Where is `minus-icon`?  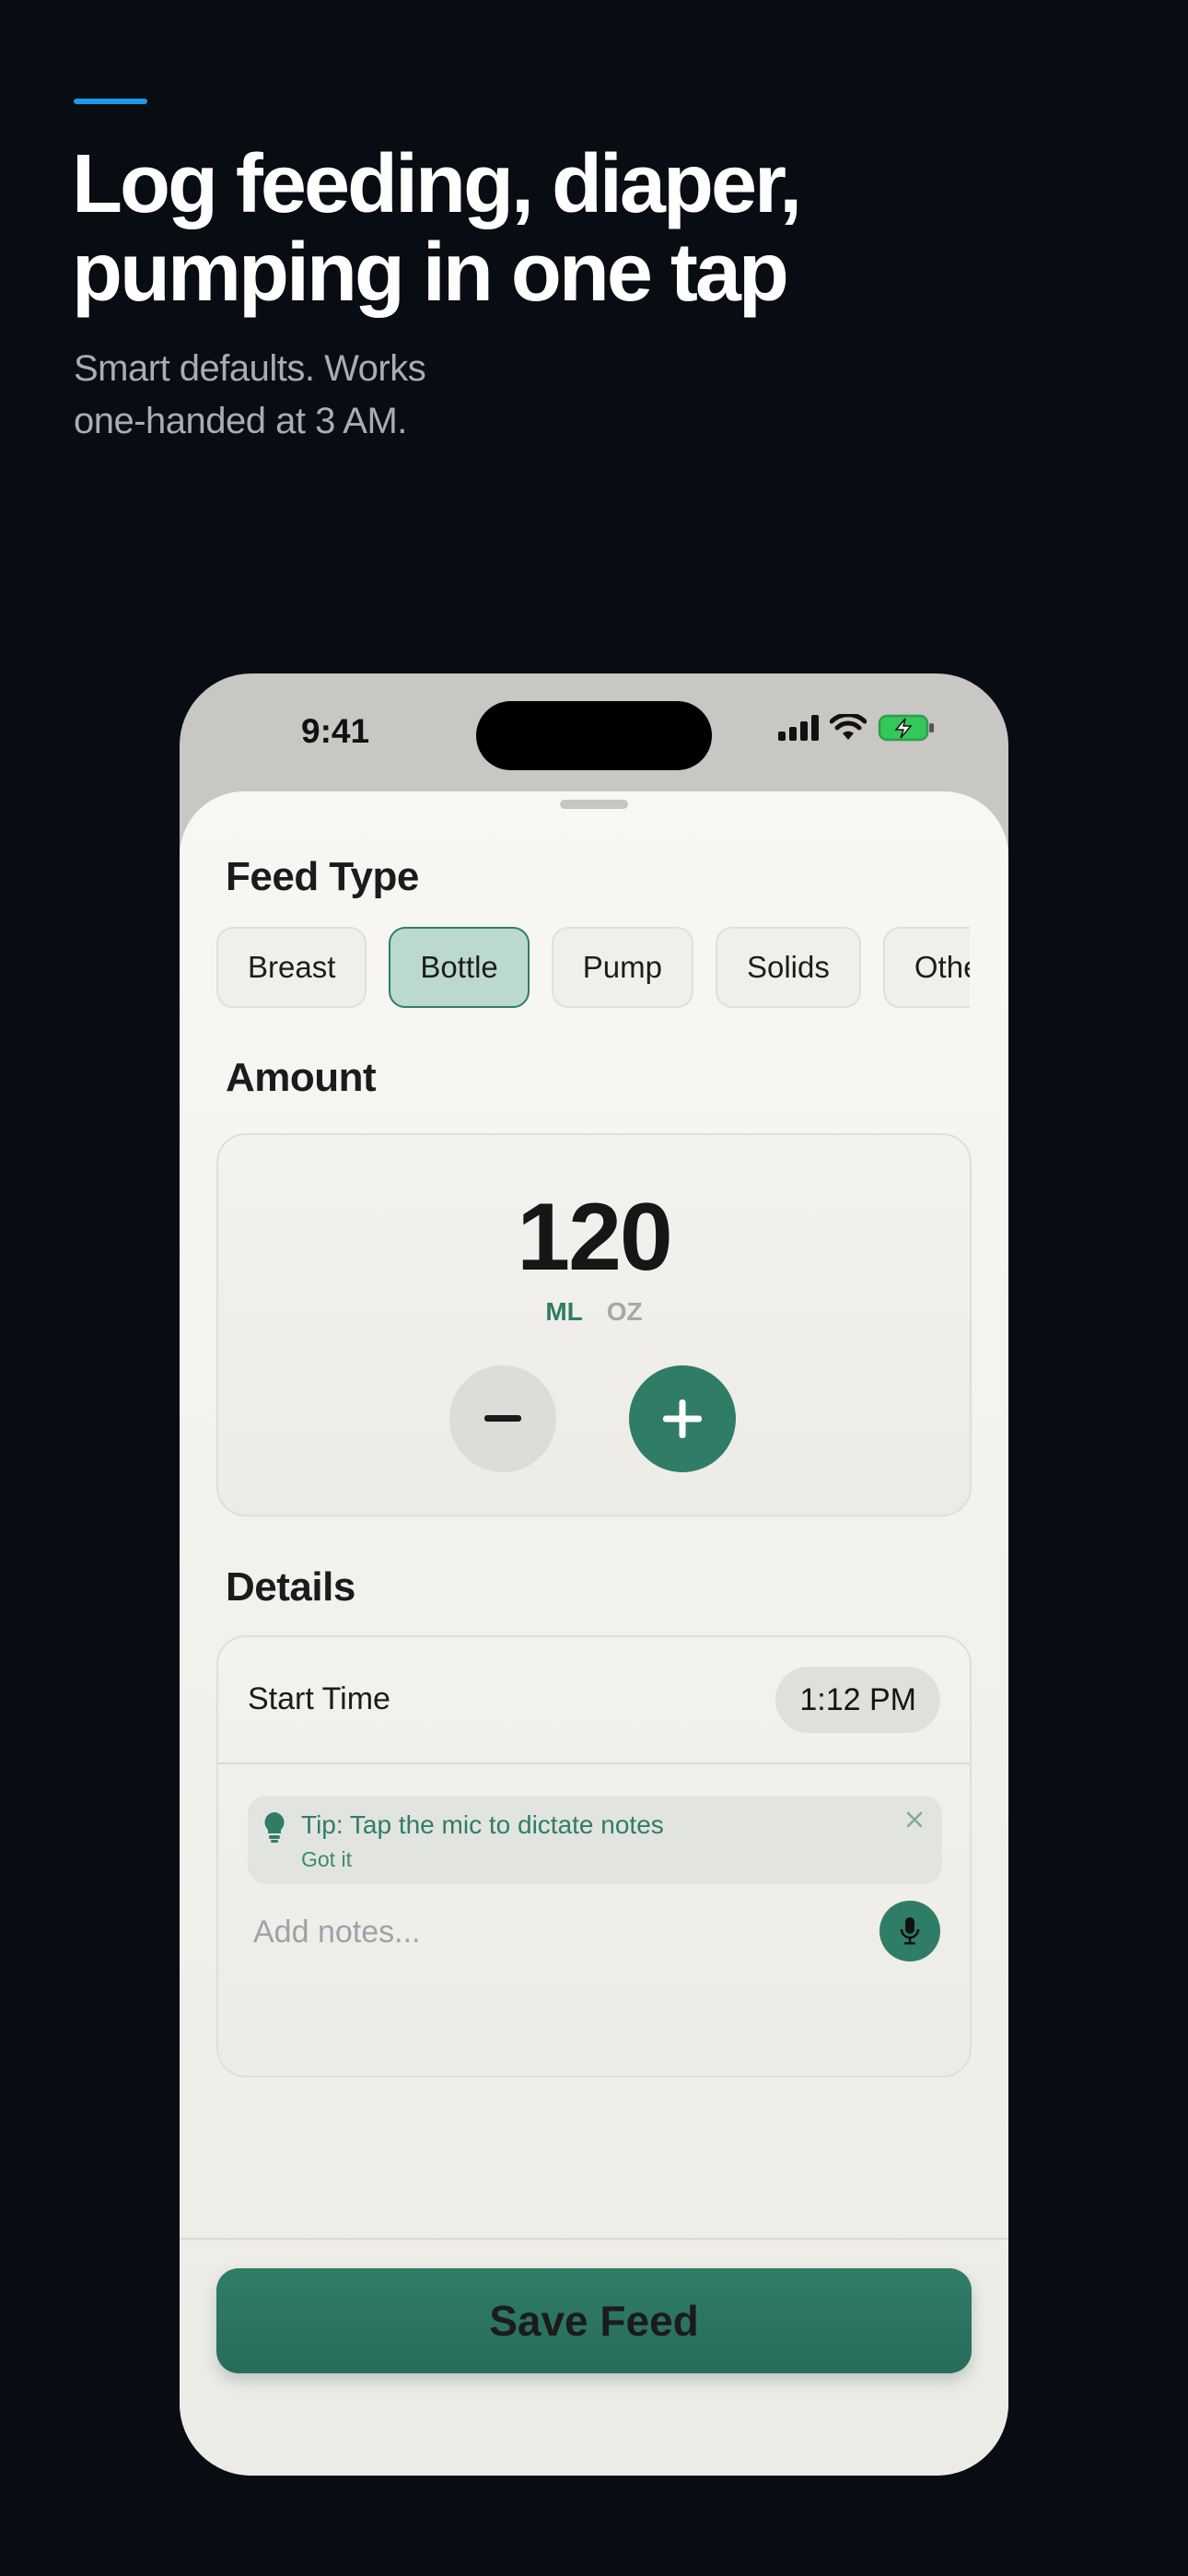
minus-icon is located at coordinates (502, 1418).